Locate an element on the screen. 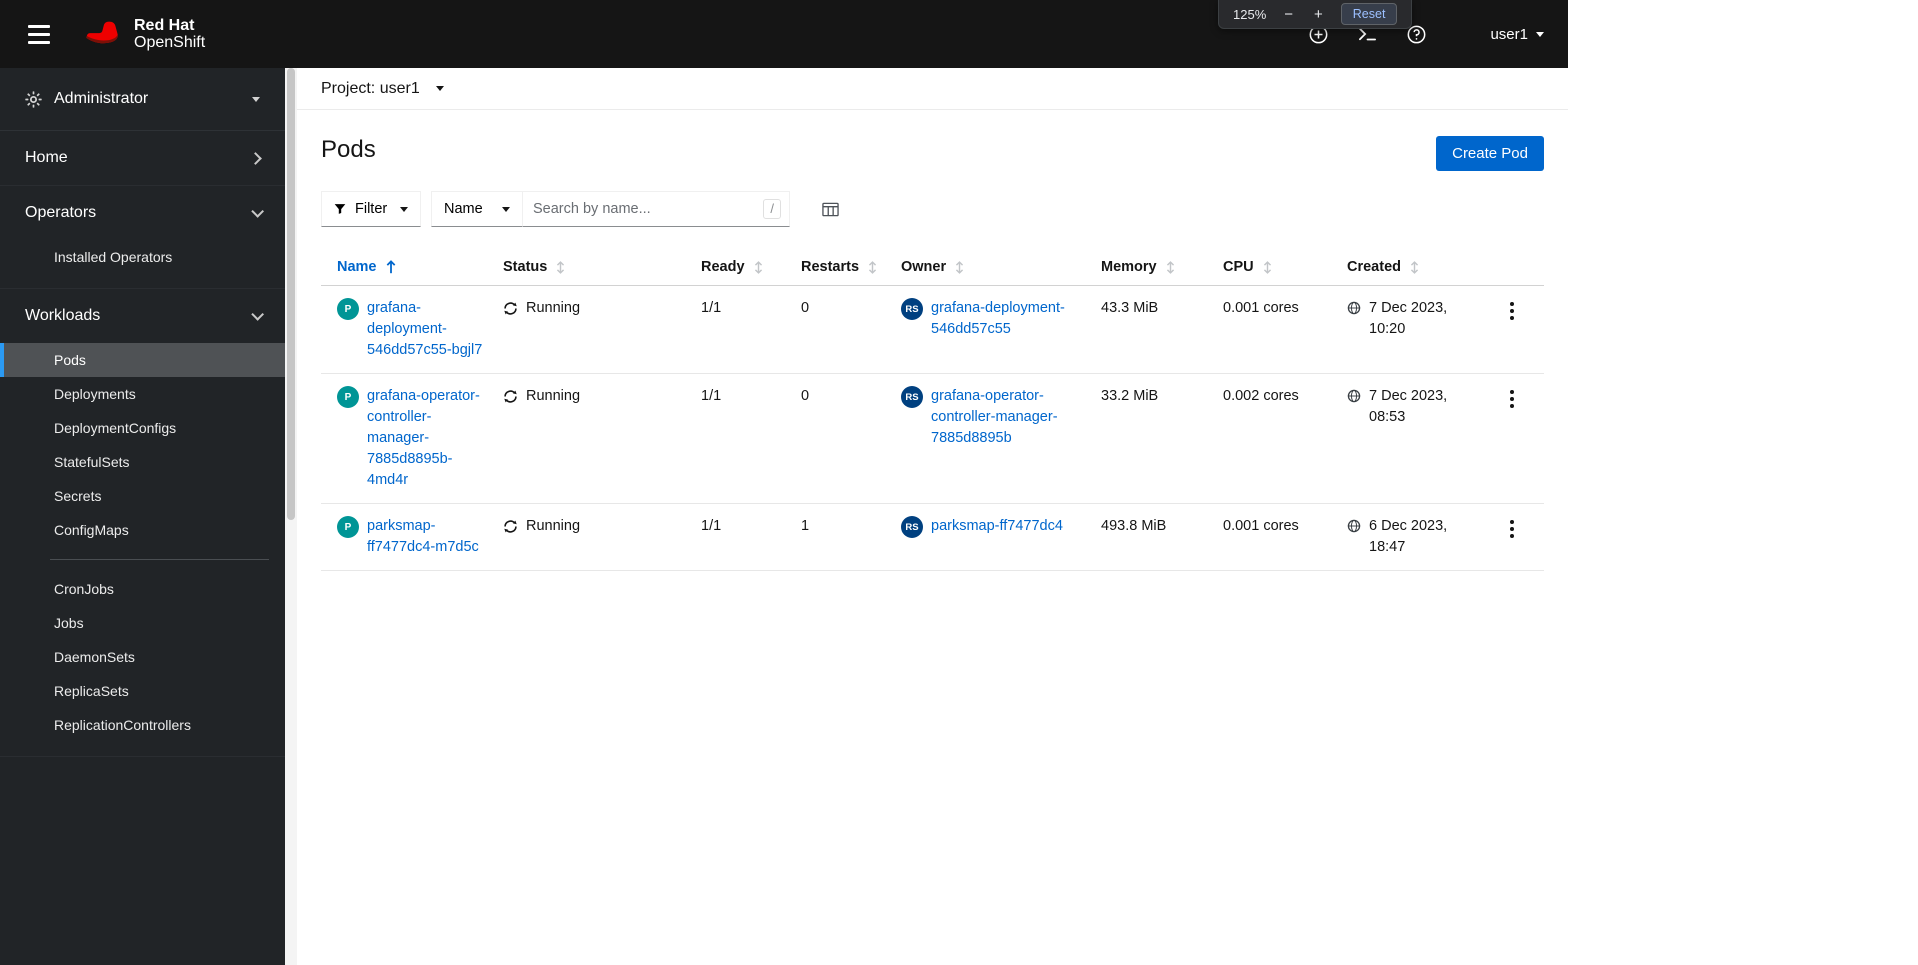 This screenshot has width=1918, height=965. col-header-name: Name is located at coordinates (366, 267).